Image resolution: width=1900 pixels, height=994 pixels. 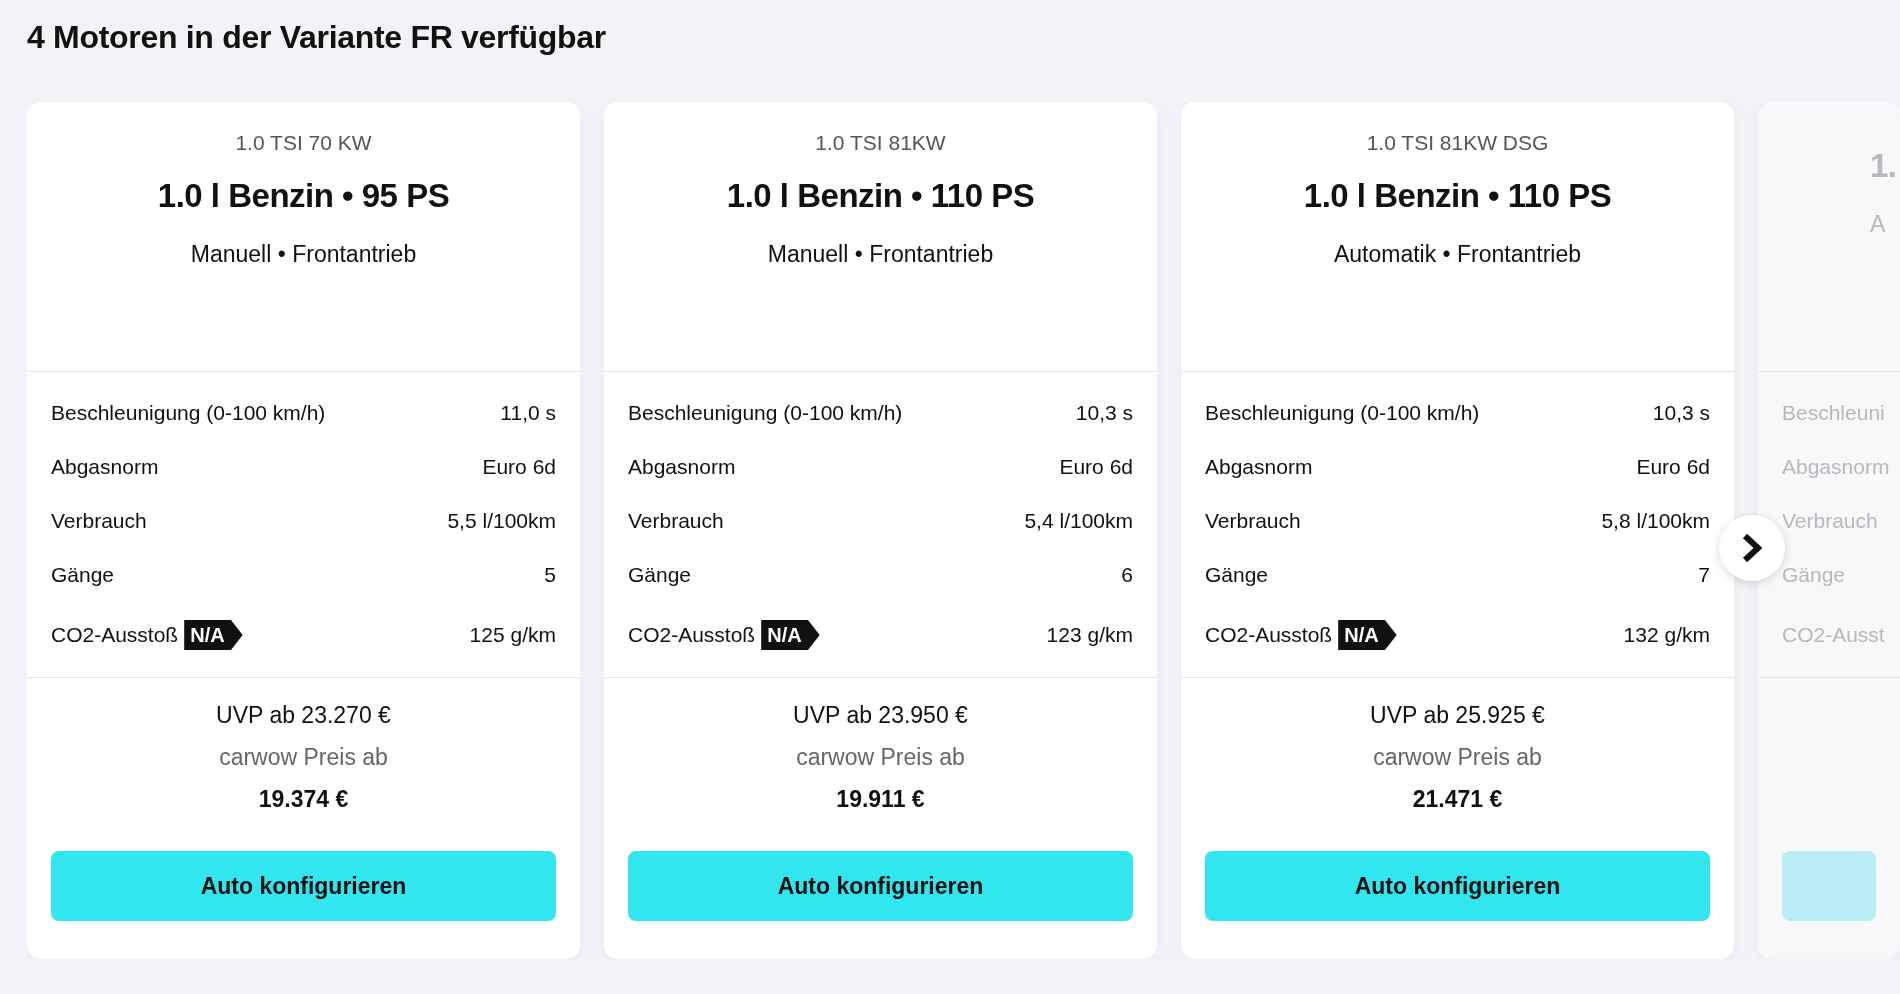 I want to click on drivetrain-text: Automatik • Frontantrieb, so click(x=1457, y=254).